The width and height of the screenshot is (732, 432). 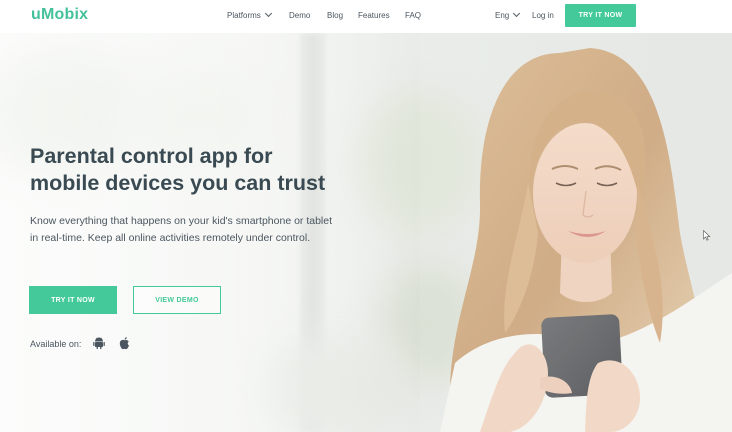 I want to click on available-on-label: Available on:, so click(x=56, y=344).